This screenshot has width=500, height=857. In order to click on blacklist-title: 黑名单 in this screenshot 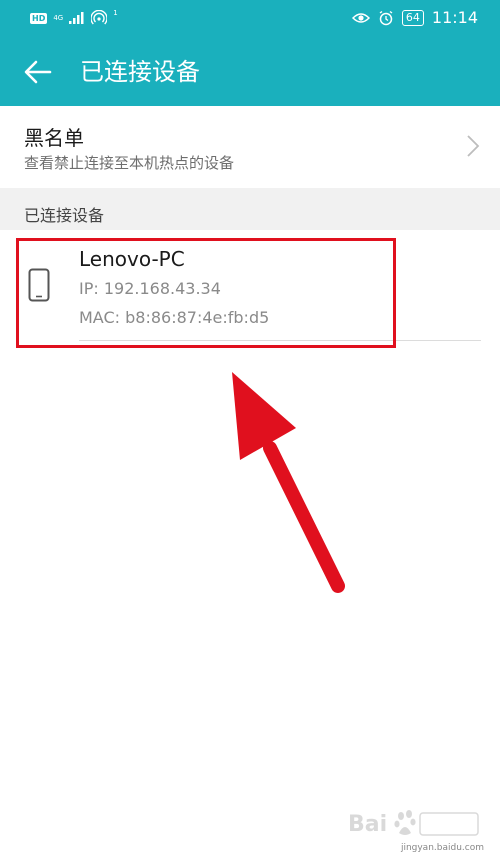, I will do `click(54, 138)`.